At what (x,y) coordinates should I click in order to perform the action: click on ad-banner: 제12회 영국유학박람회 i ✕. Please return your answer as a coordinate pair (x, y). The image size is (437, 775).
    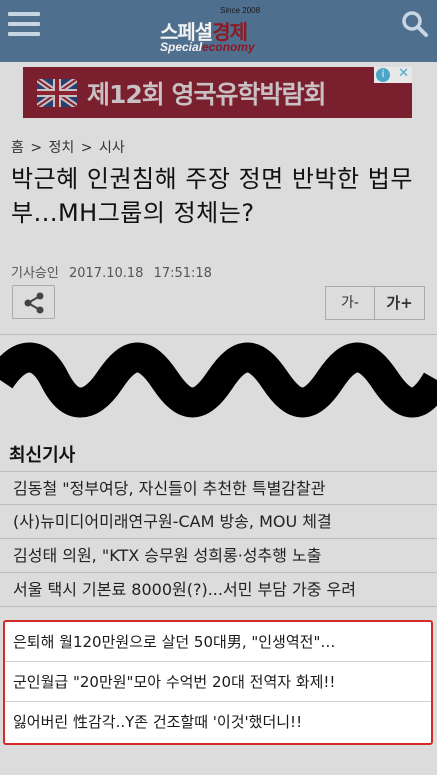
    Looking at the image, I should click on (217, 92).